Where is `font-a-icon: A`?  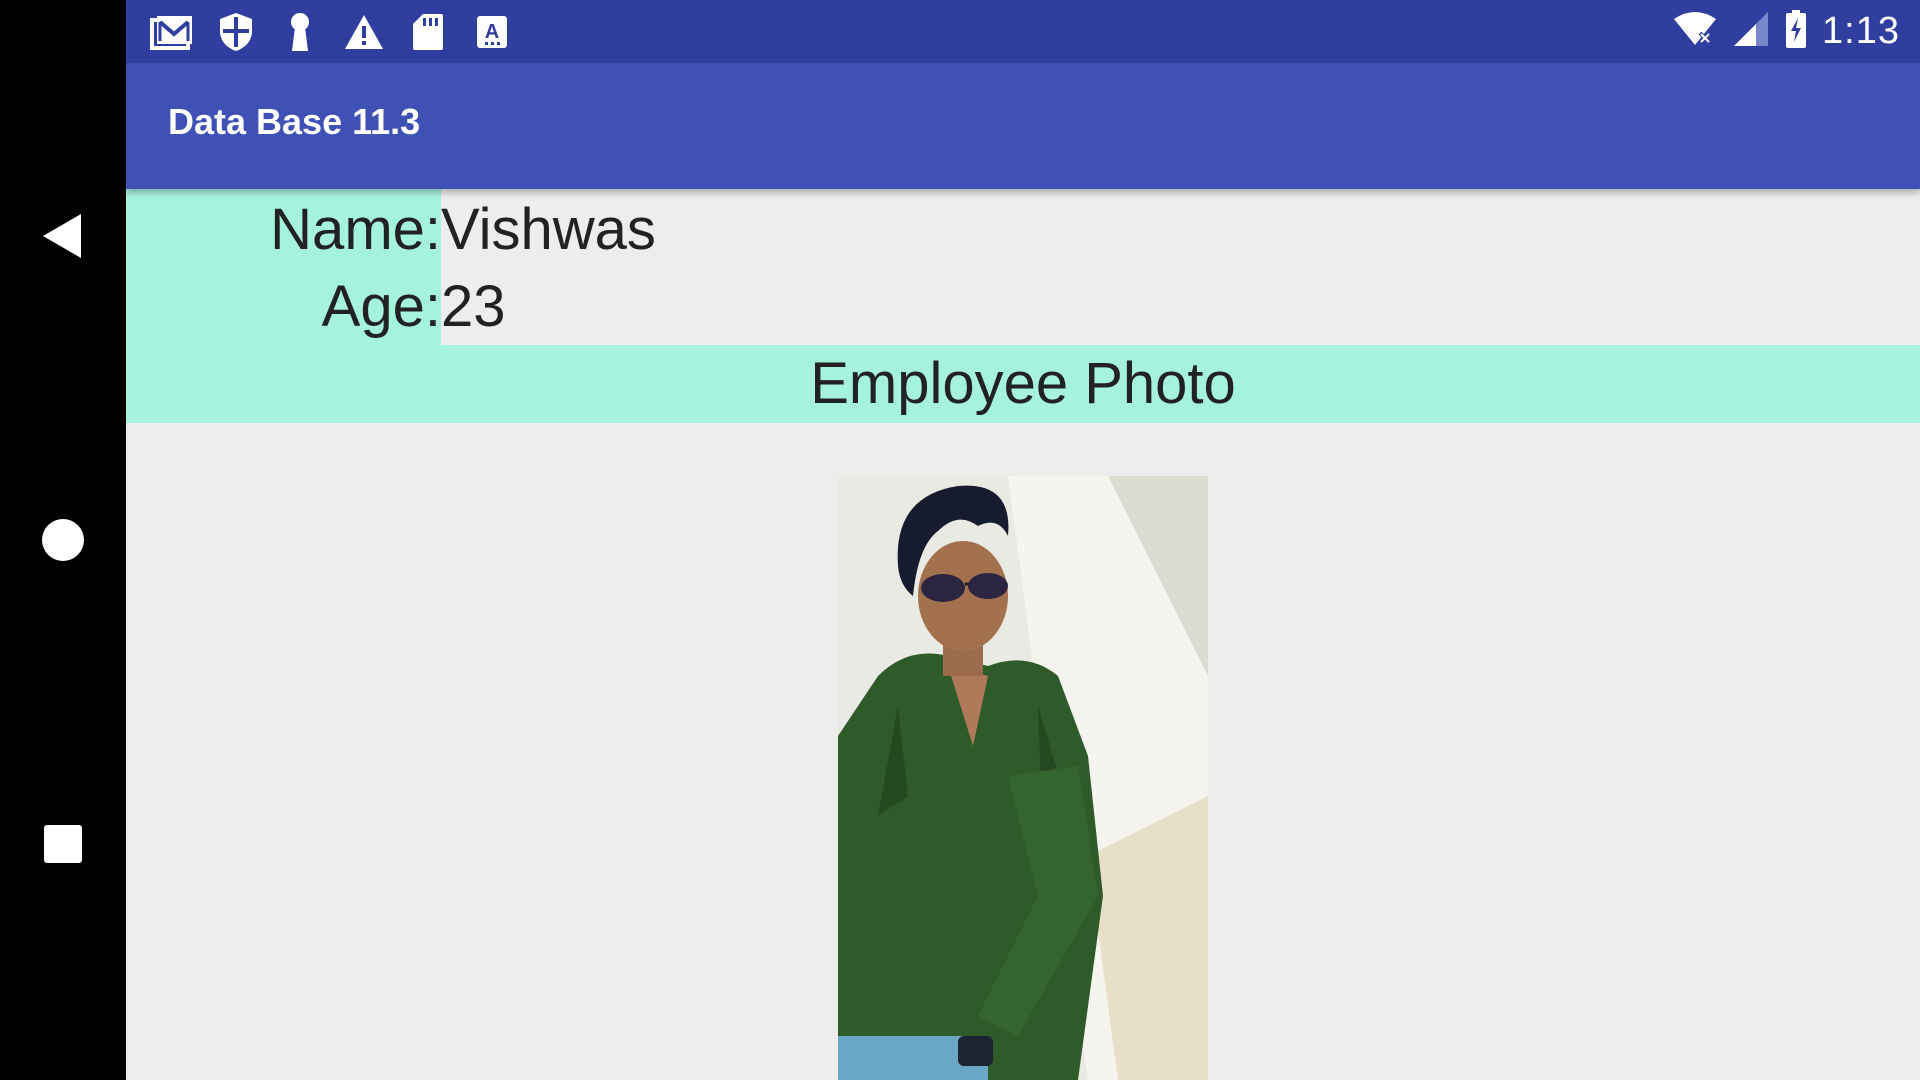 font-a-icon: A is located at coordinates (492, 32).